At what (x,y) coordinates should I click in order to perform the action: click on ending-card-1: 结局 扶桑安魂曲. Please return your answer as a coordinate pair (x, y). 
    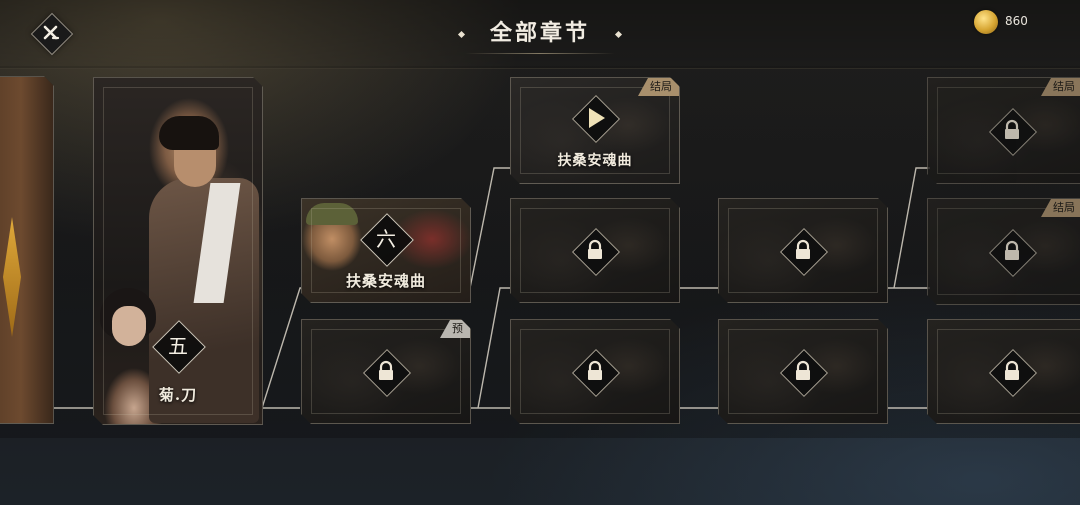
    Looking at the image, I should click on (595, 130).